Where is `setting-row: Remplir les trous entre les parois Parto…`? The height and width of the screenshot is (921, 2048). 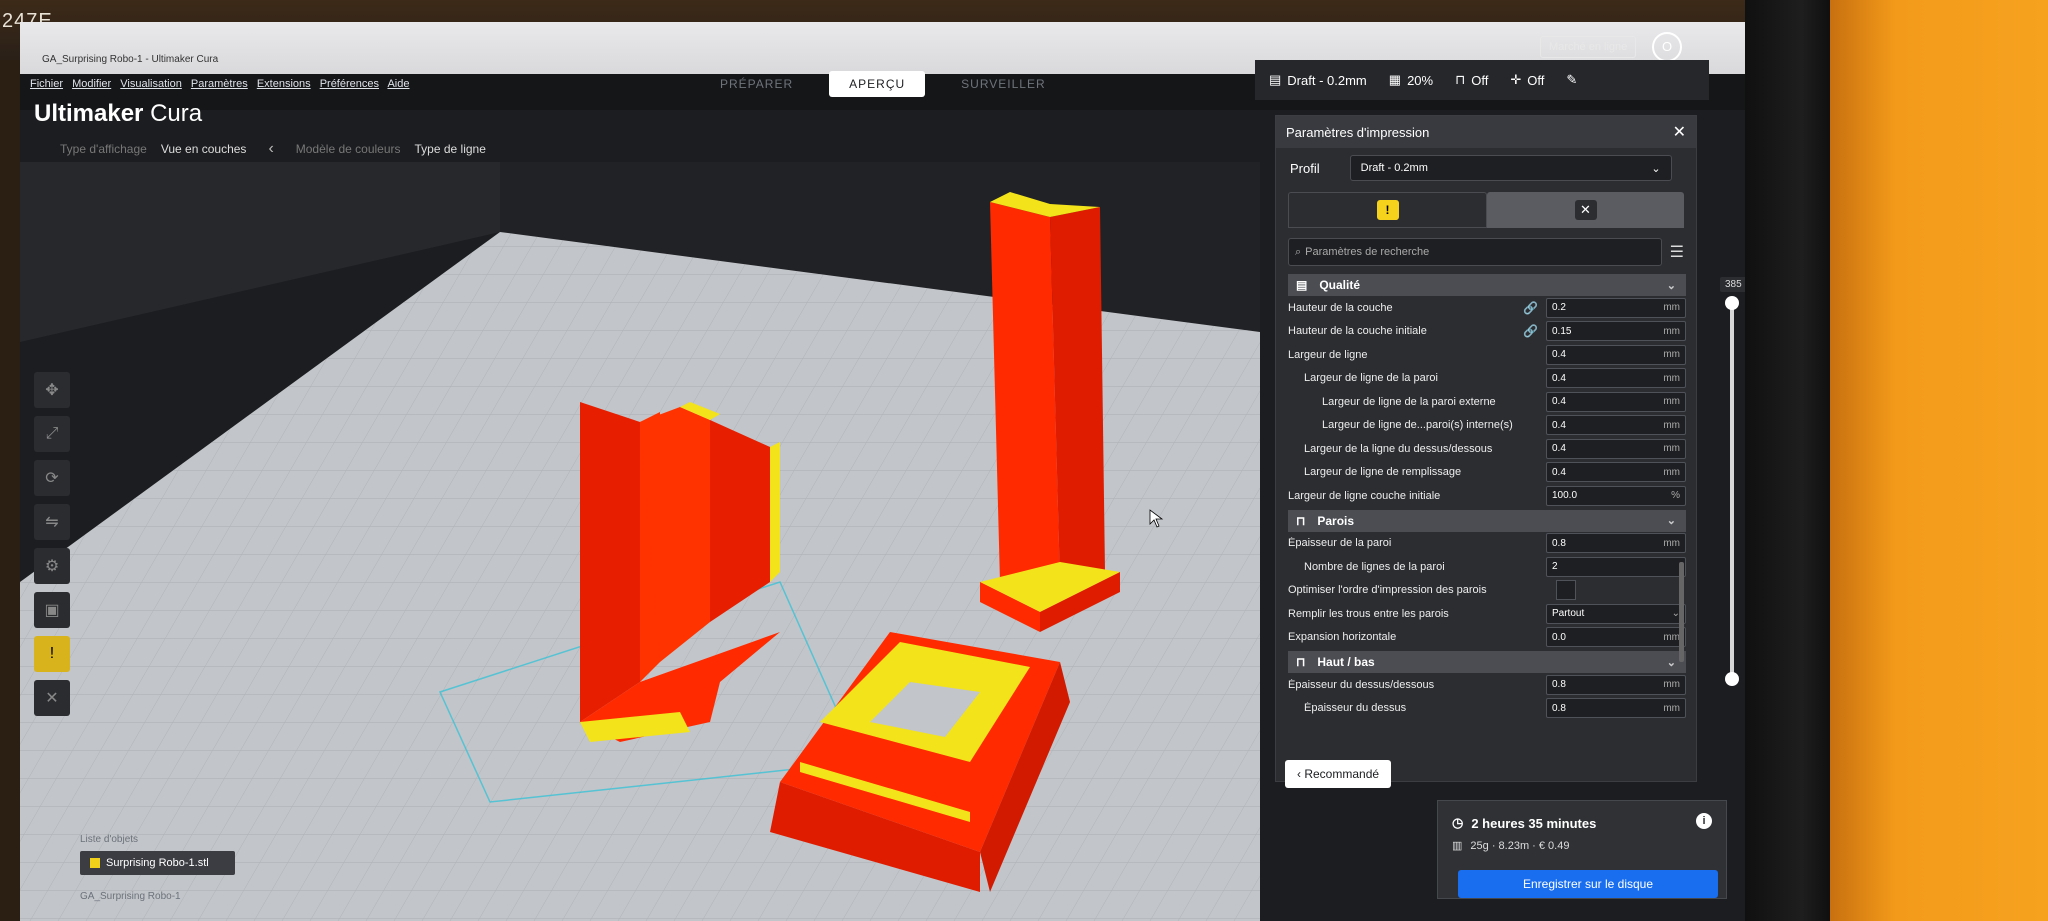
setting-row: Remplir les trous entre les parois Parto… is located at coordinates (1487, 614).